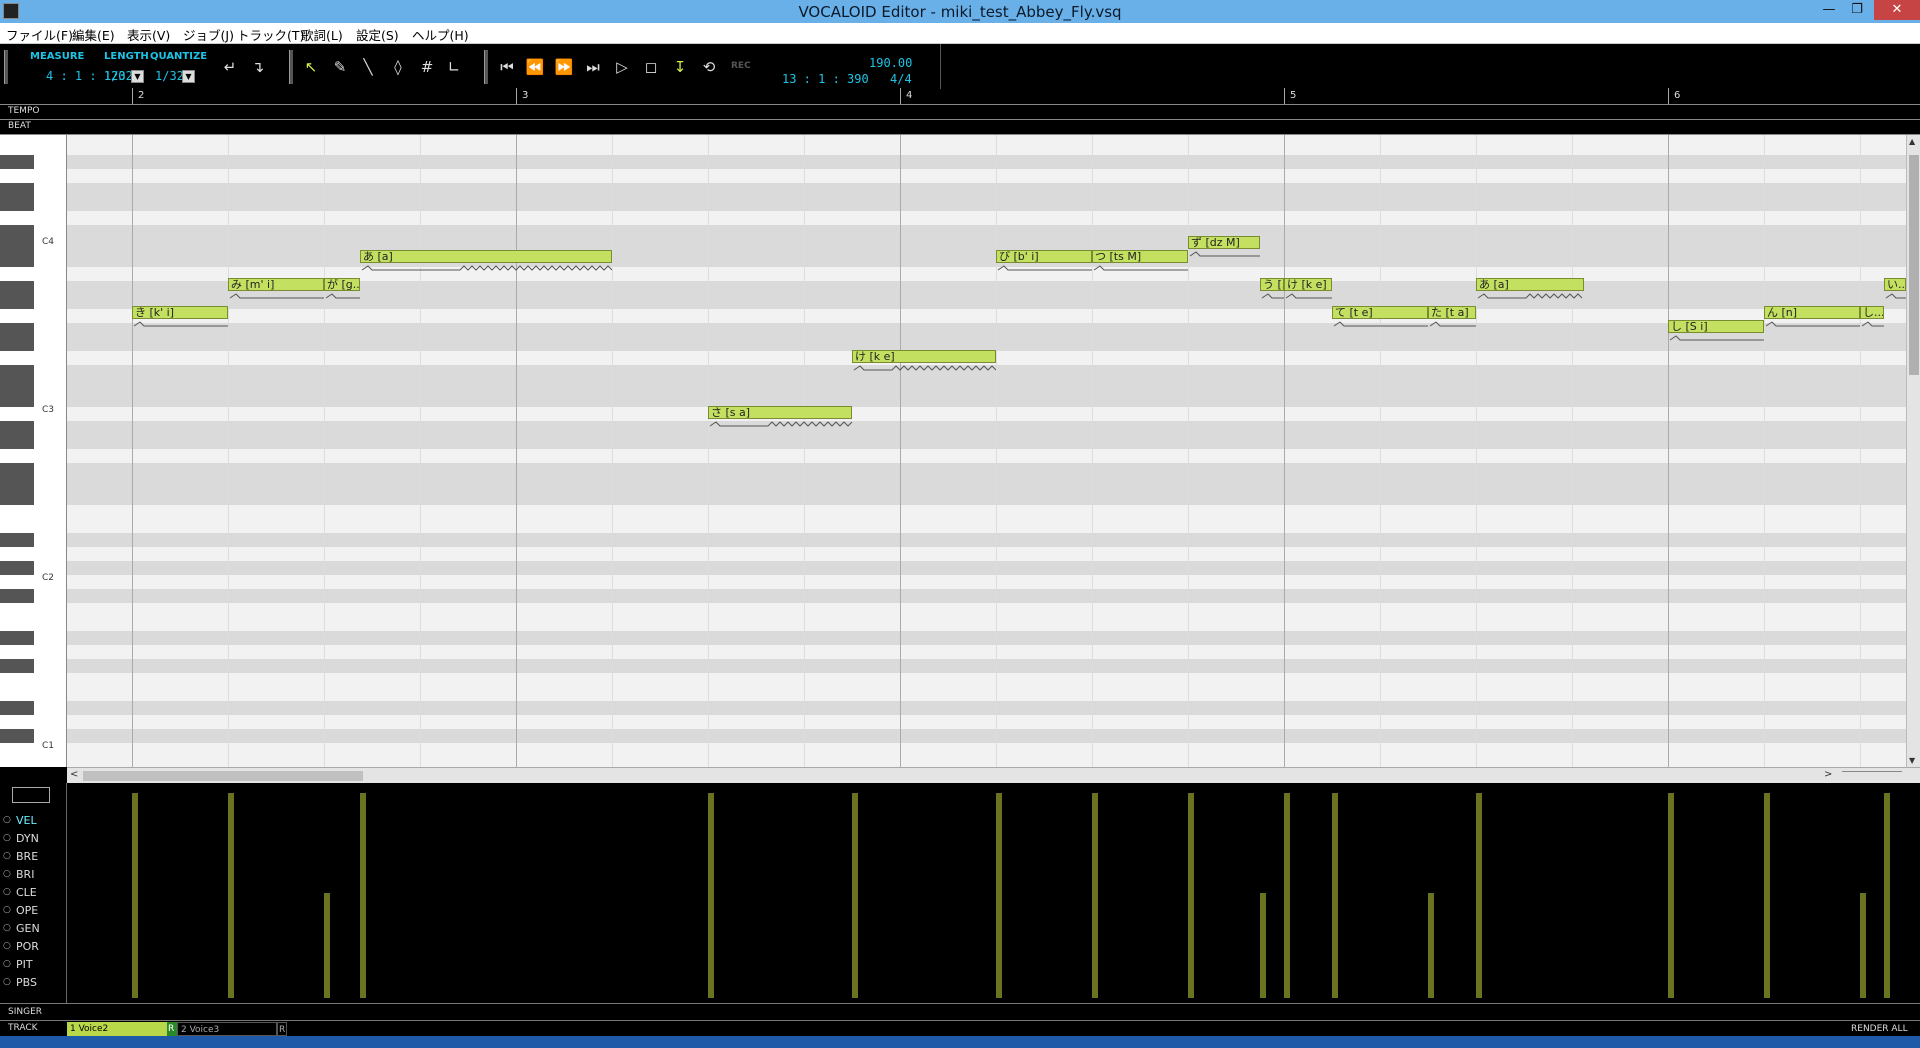 The image size is (1920, 1048). Describe the element at coordinates (27, 946) in the screenshot. I see `control-por: POR` at that location.